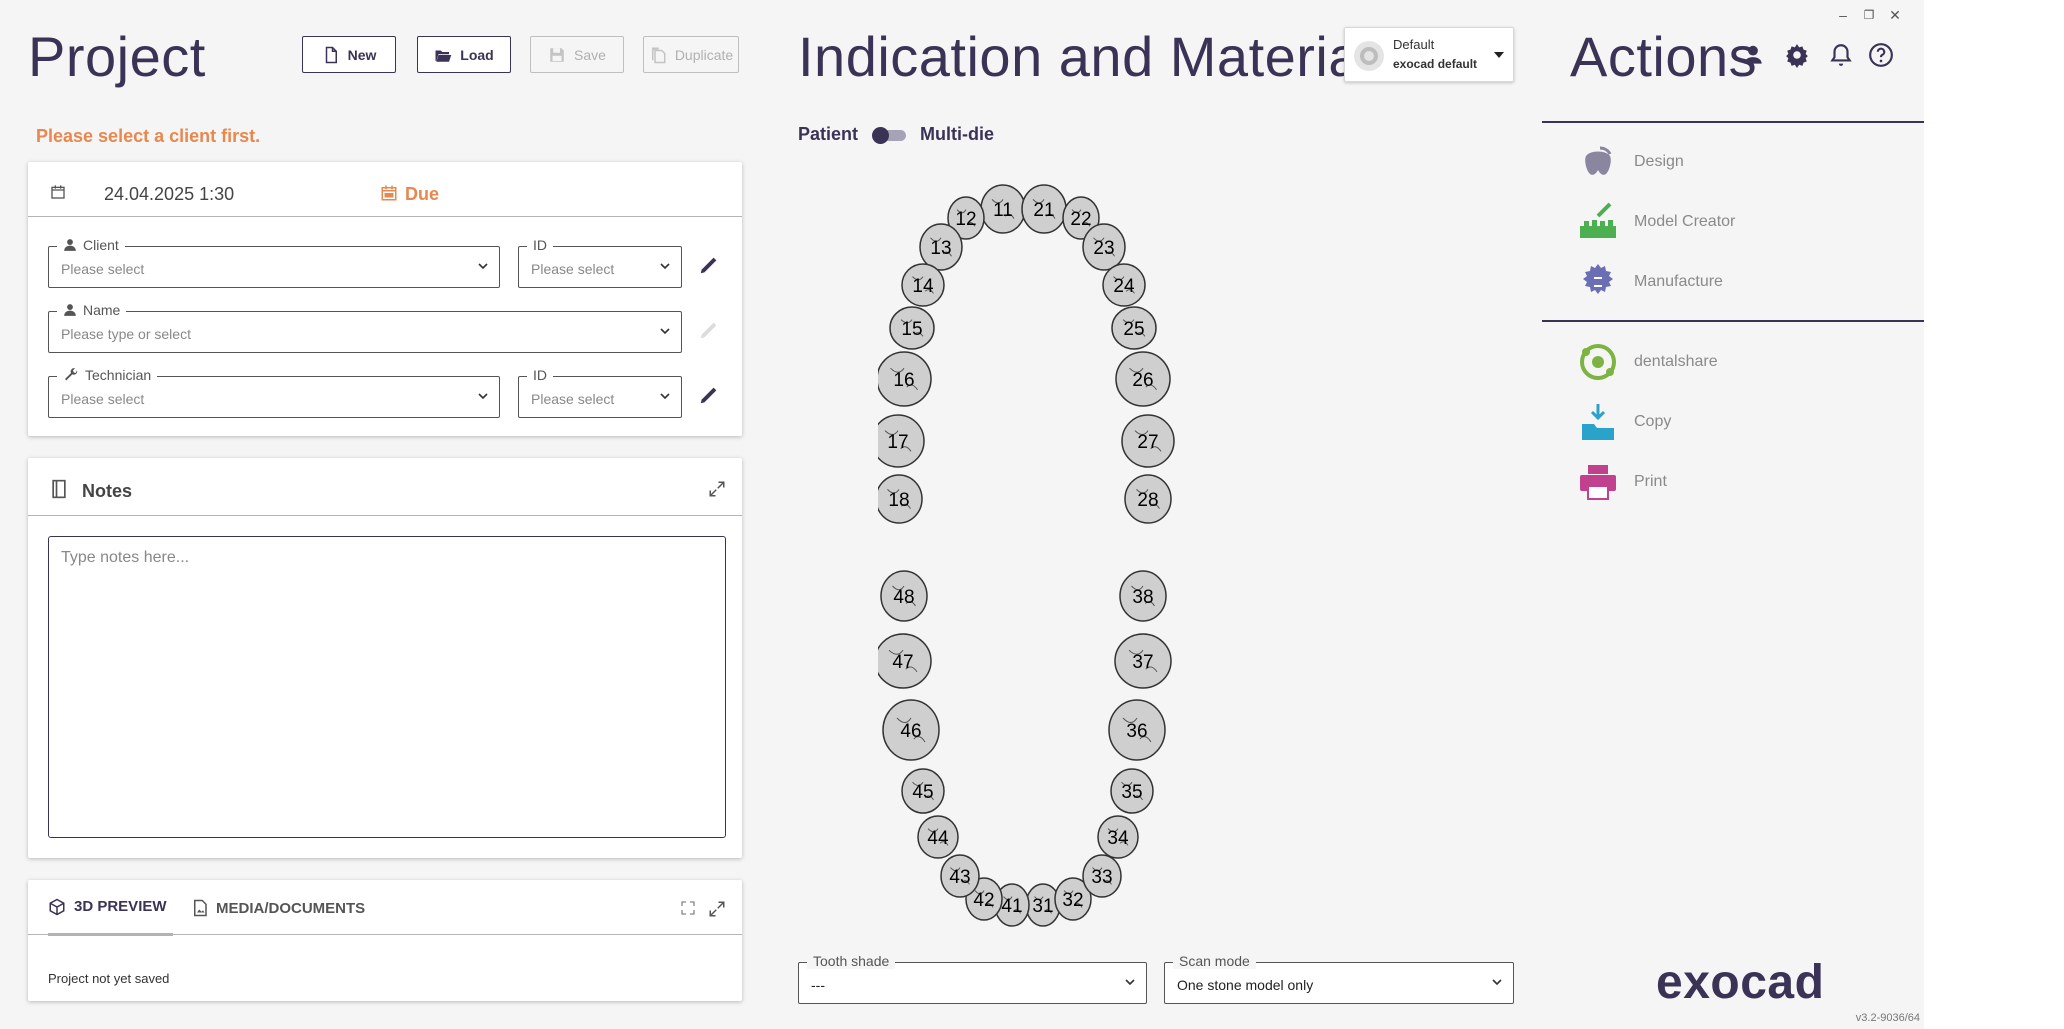  What do you see at coordinates (923, 791) in the screenshot?
I see `tooth-45: 45` at bounding box center [923, 791].